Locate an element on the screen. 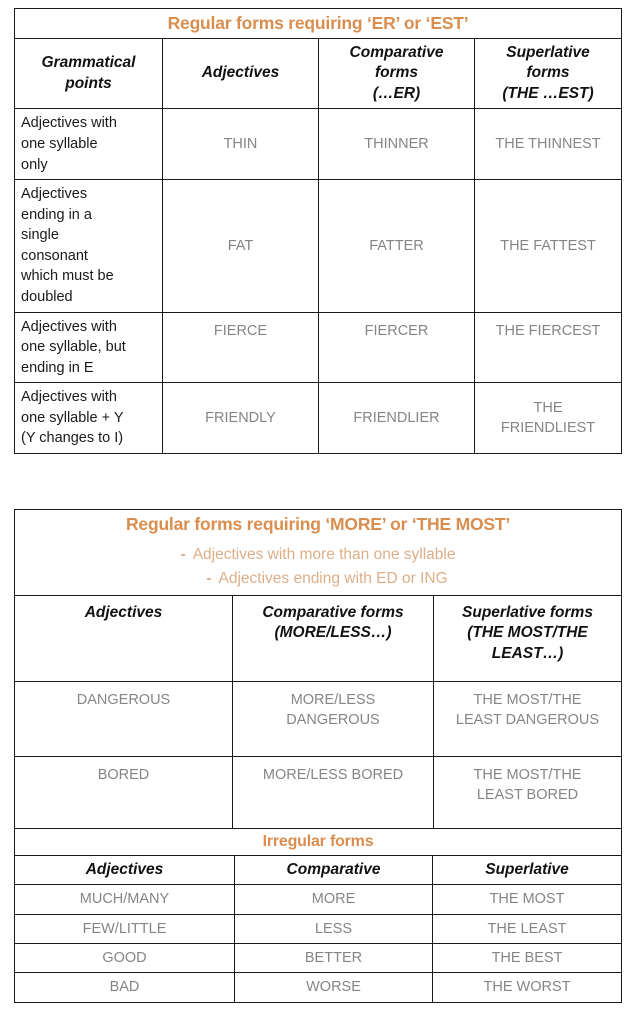  header-line: Superlative is located at coordinates (548, 52).